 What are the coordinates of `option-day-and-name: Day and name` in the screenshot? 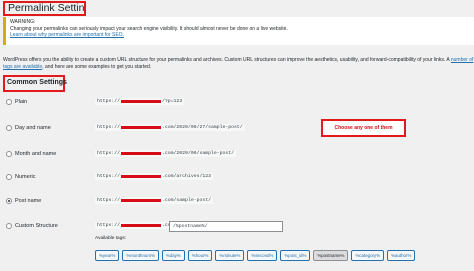 It's located at (28, 128).